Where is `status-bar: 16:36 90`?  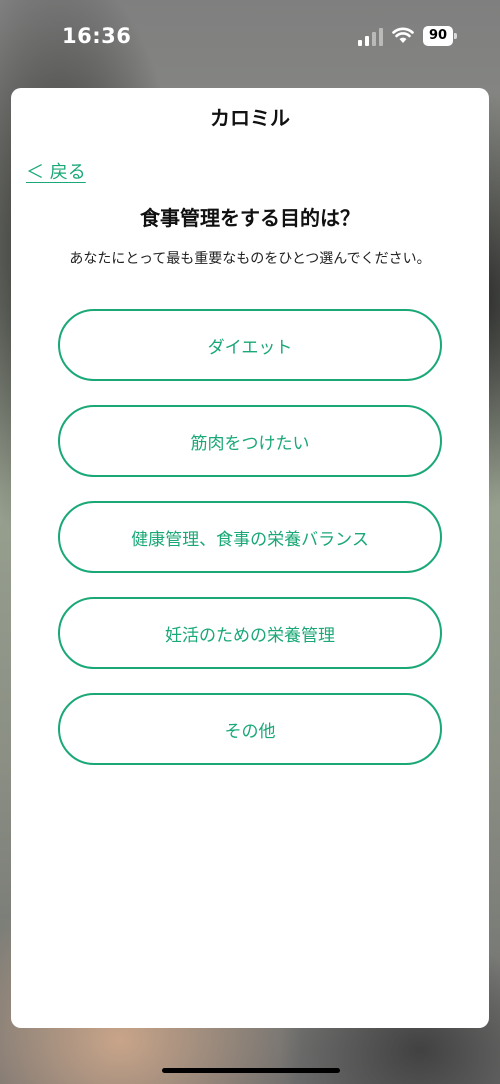
status-bar: 16:36 90 is located at coordinates (250, 40).